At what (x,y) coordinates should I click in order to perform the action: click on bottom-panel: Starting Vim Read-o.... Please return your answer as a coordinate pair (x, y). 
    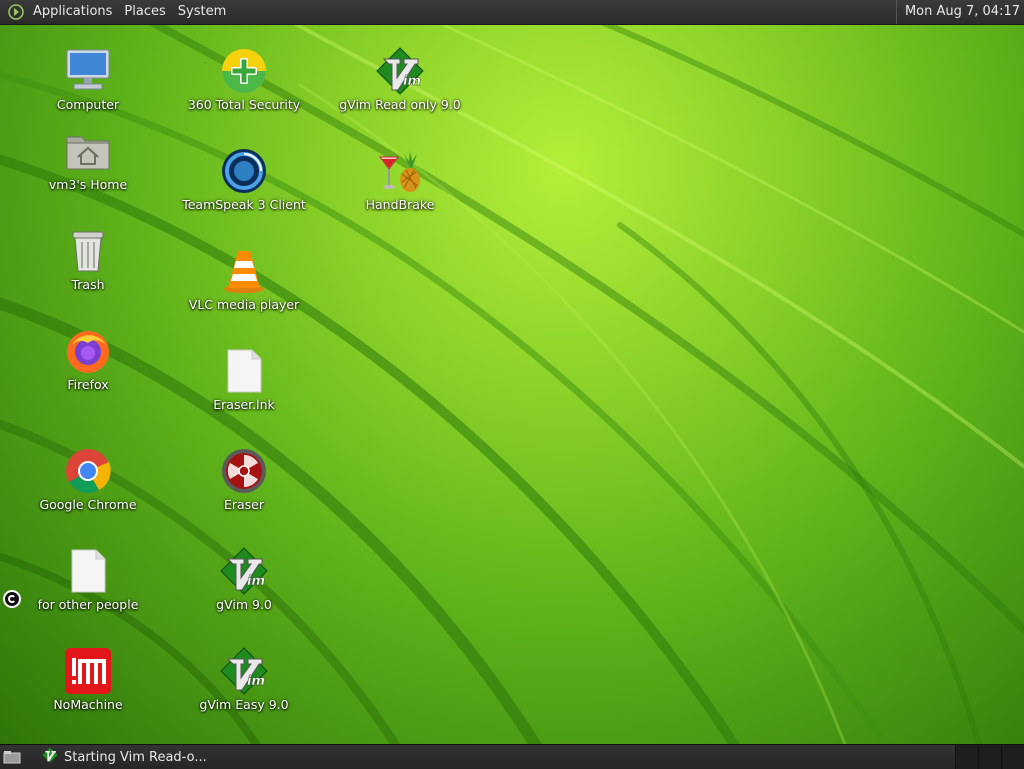
    Looking at the image, I should click on (512, 756).